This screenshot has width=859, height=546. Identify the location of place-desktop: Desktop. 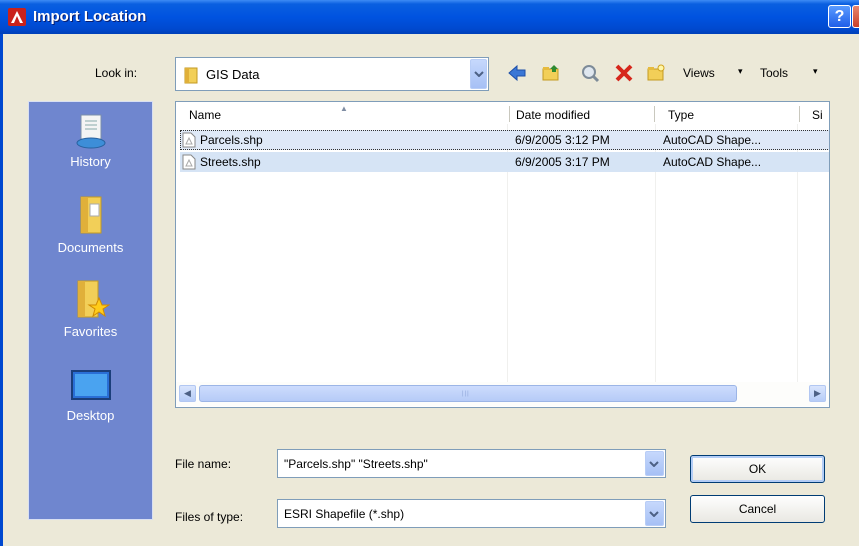
(90, 395).